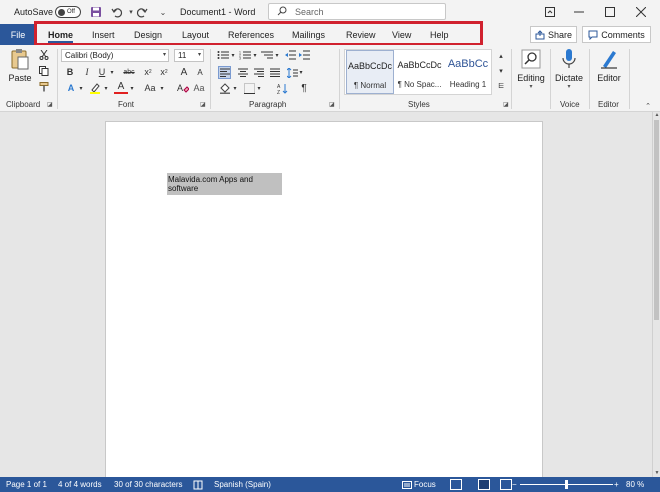  What do you see at coordinates (357, 11) in the screenshot?
I see `search-box: Search` at bounding box center [357, 11].